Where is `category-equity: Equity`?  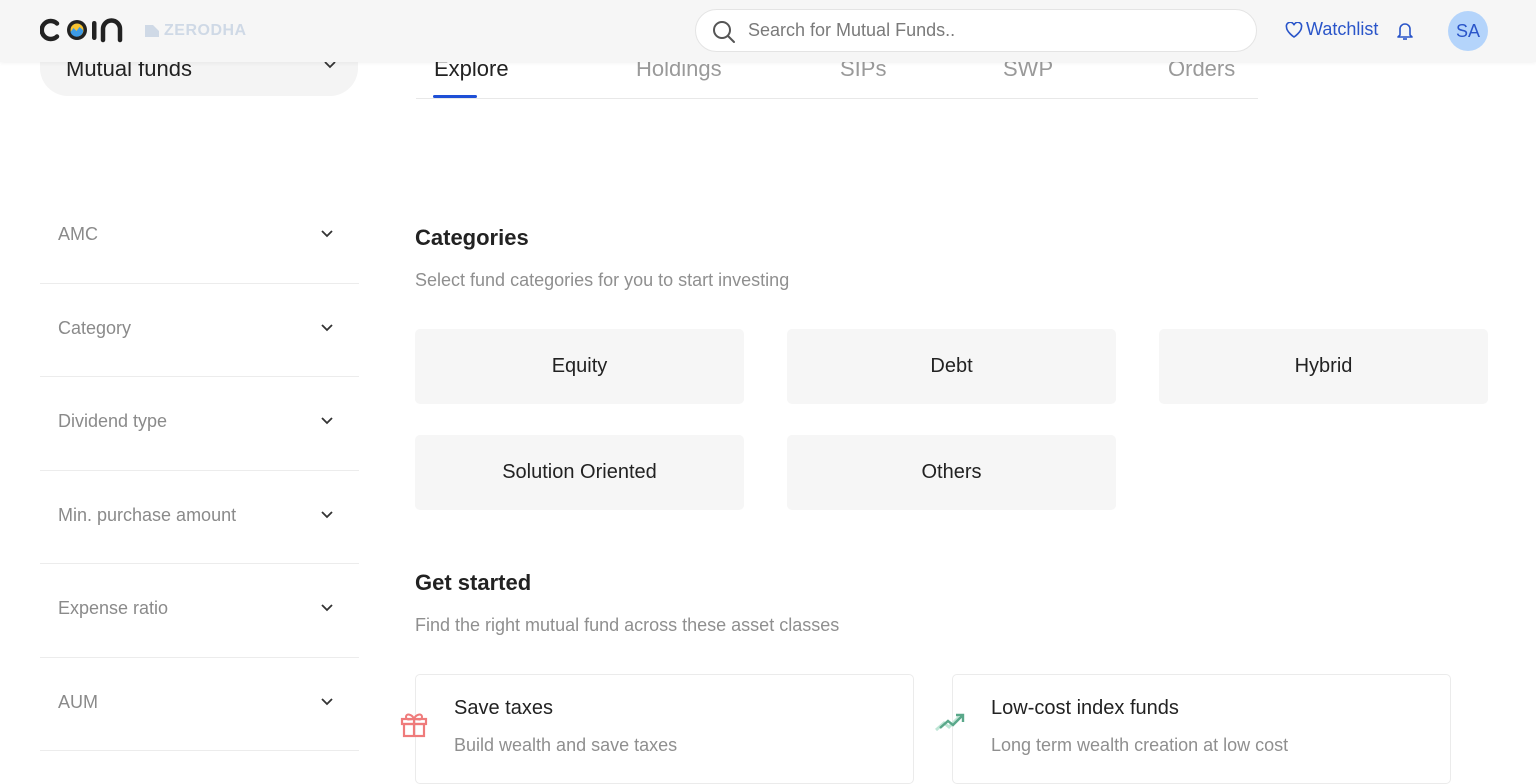
category-equity: Equity is located at coordinates (579, 366).